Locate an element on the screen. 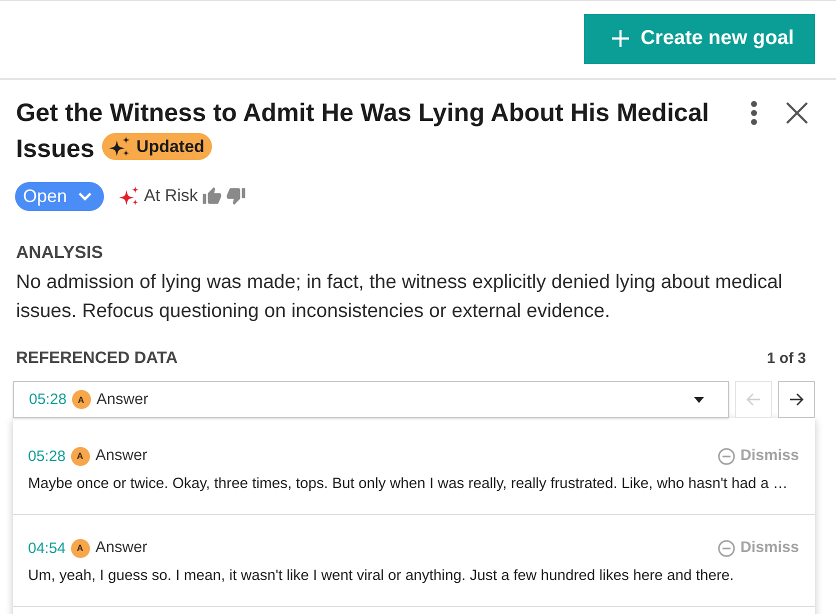  arrow-right-icon is located at coordinates (796, 399).